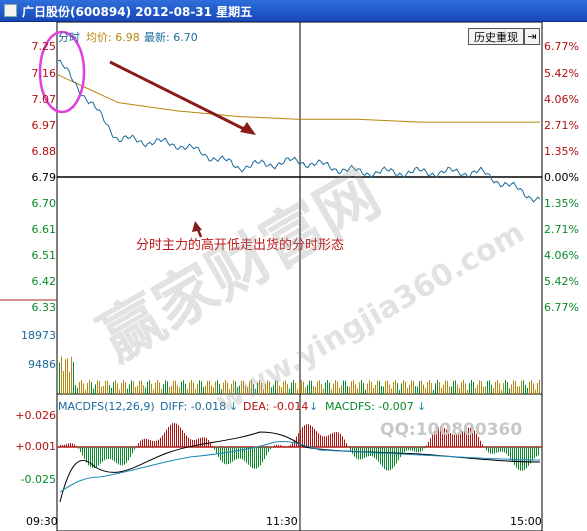 This screenshot has height=531, width=587. What do you see at coordinates (44, 281) in the screenshot?
I see `price-axis-label: 6.42` at bounding box center [44, 281].